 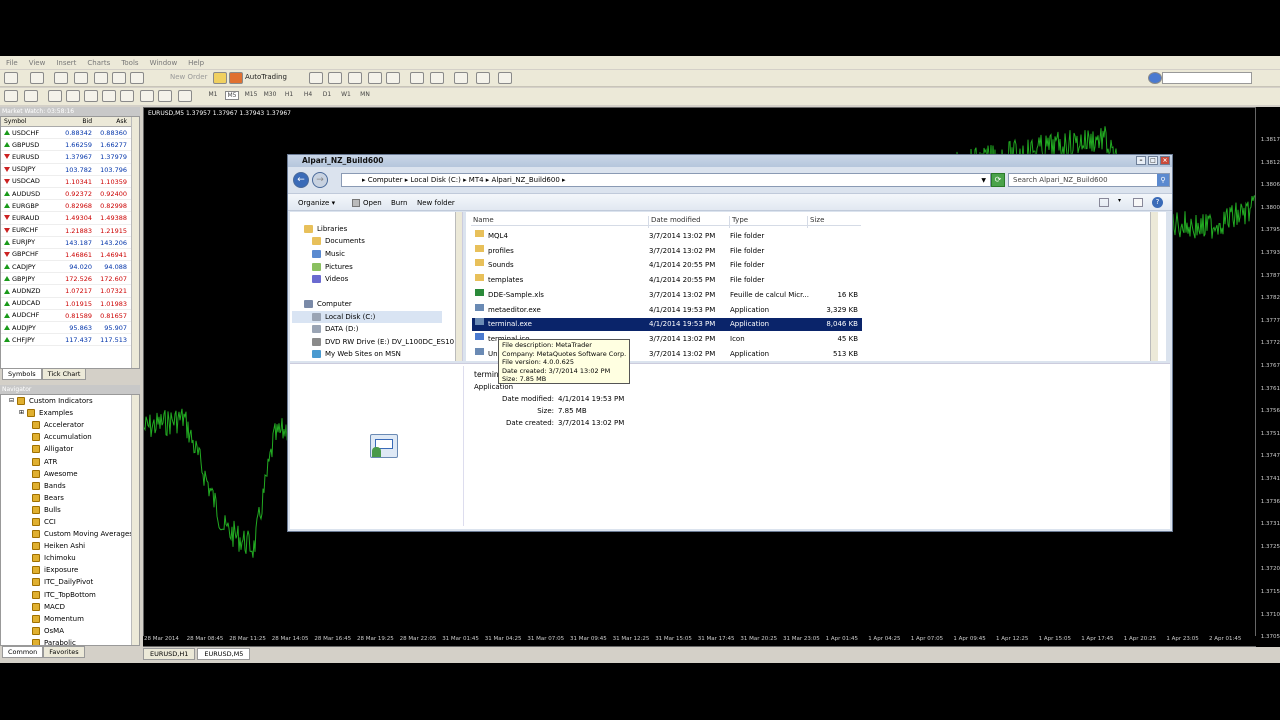 I want to click on timeframe-m15: M15, so click(x=251, y=94).